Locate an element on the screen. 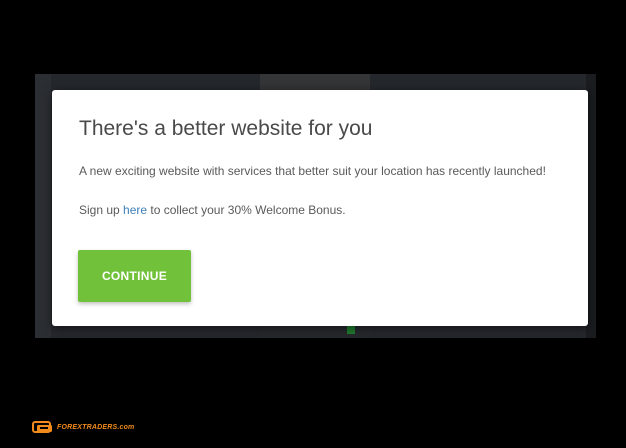 The width and height of the screenshot is (626, 448). background-marker is located at coordinates (351, 330).